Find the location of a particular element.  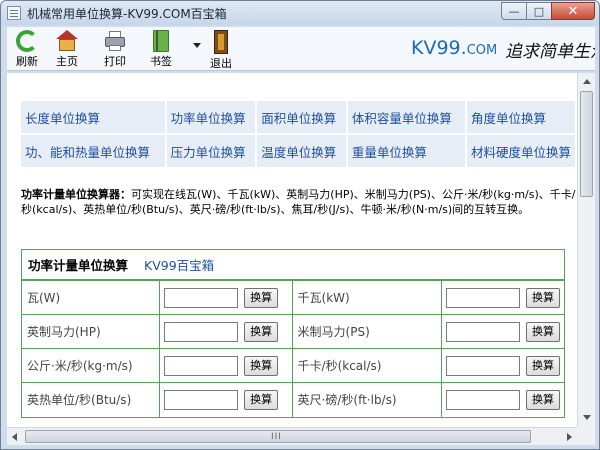

calculator-brand-link: KV99百宝箱 is located at coordinates (179, 264).